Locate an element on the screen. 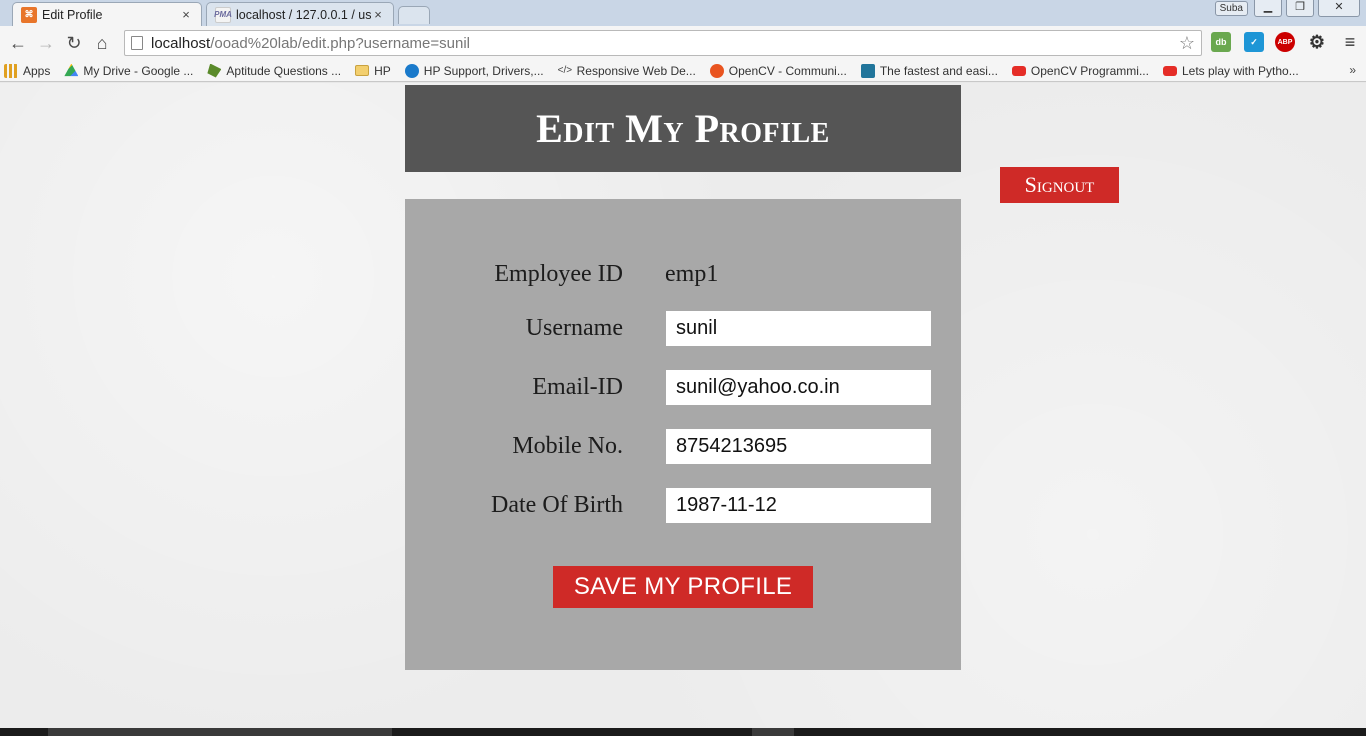  username-input is located at coordinates (798, 328).